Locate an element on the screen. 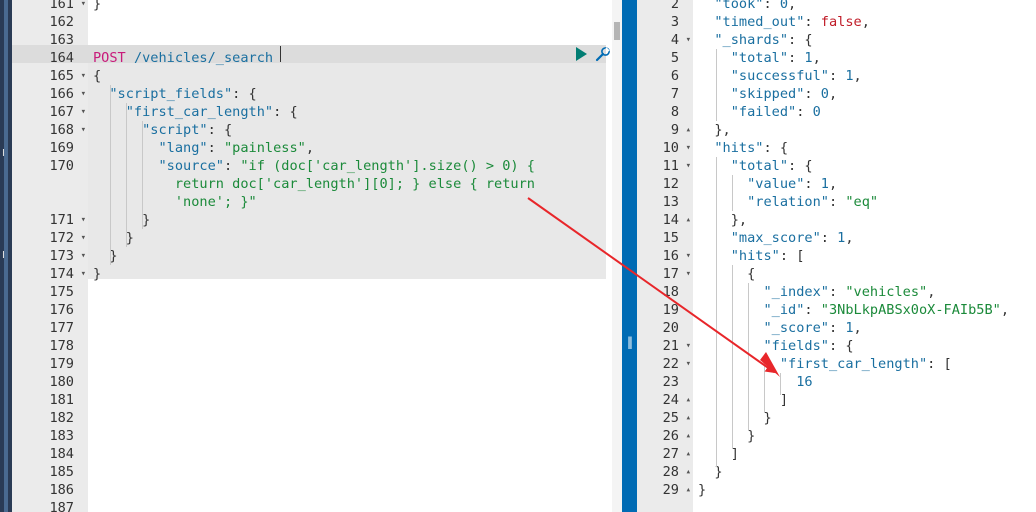 This screenshot has width=1036, height=512. editor-scrollbar is located at coordinates (617, 256).